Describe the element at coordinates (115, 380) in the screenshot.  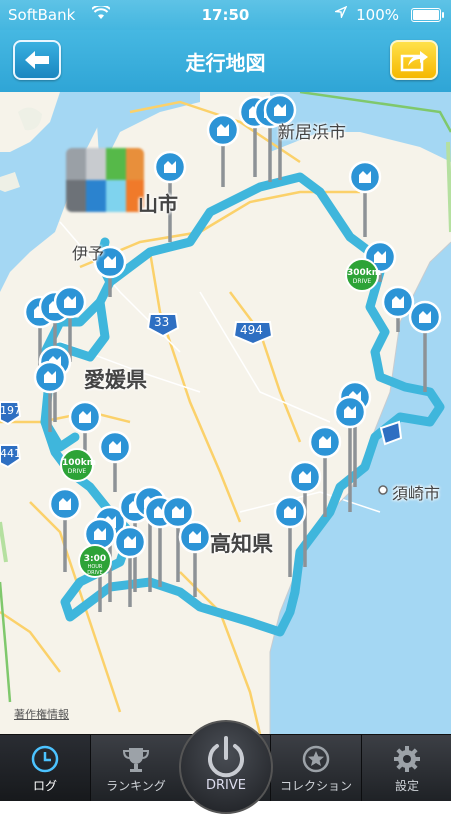
I see `label-ehime: 愛媛県` at that location.